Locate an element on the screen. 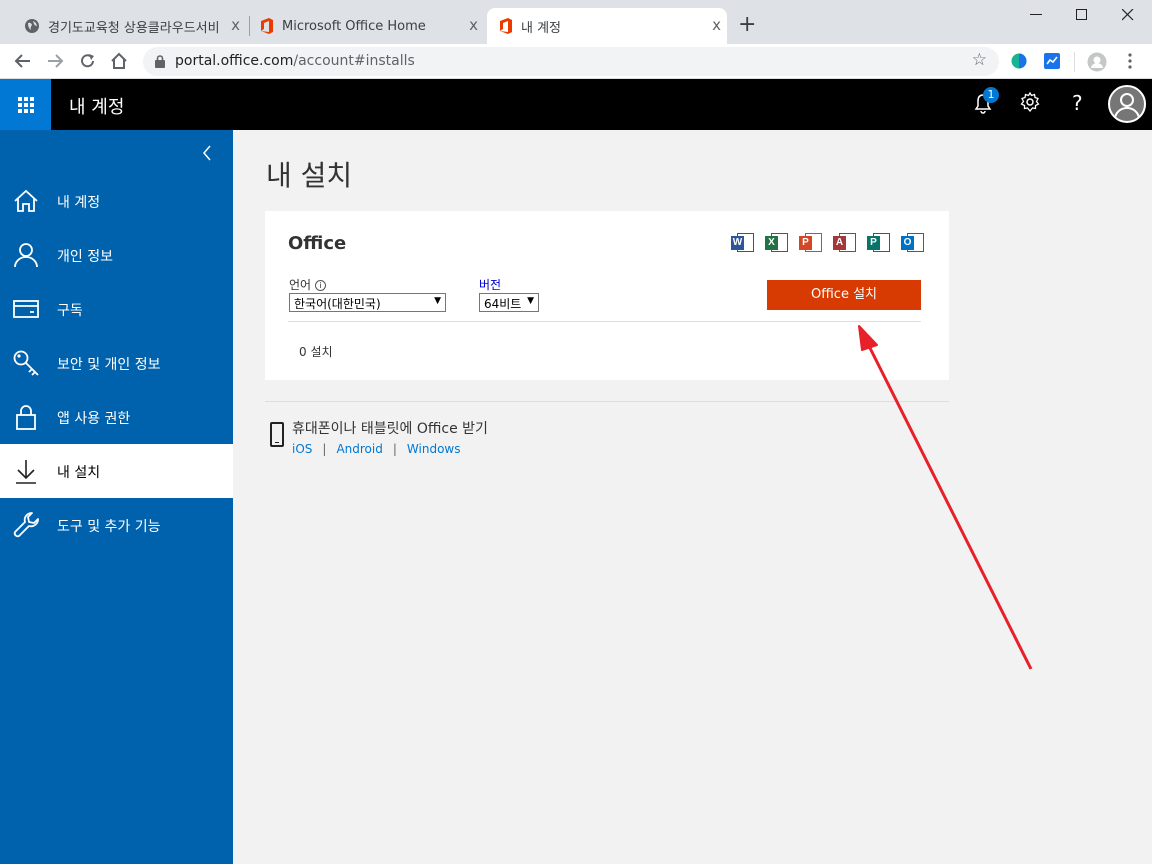  language-select-value: 한국어(대한민국) is located at coordinates (337, 304).